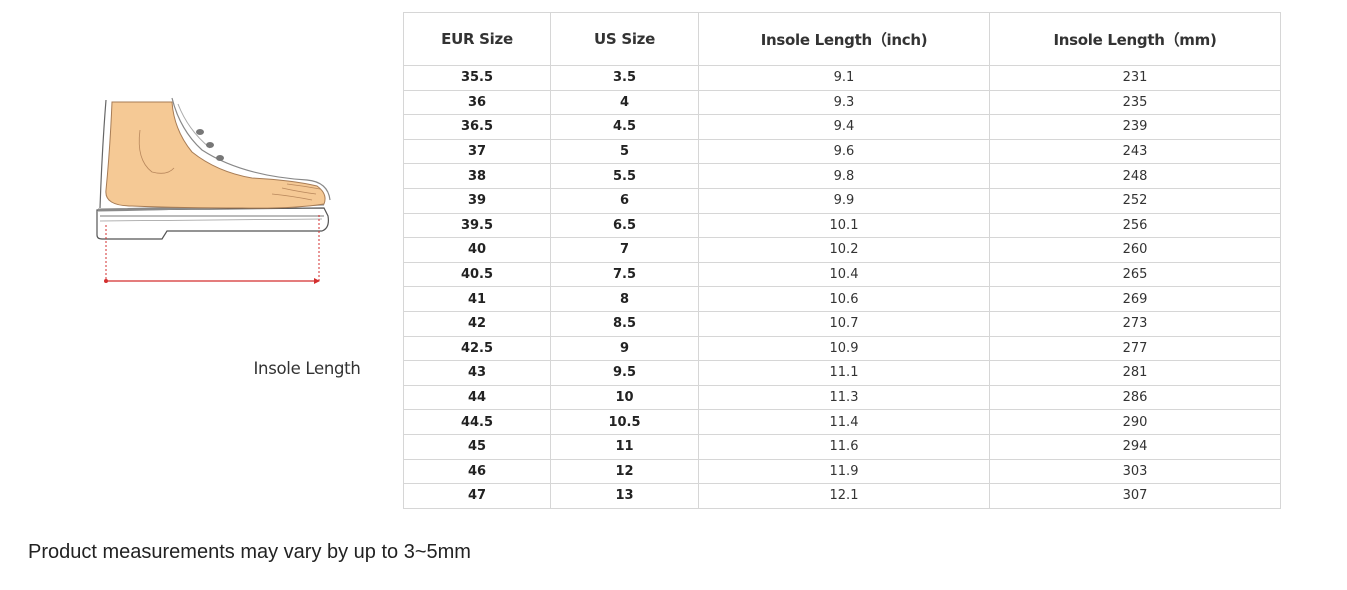 This screenshot has width=1347, height=590. Describe the element at coordinates (1135, 151) in the screenshot. I see `cell-insole-mm: 243` at that location.